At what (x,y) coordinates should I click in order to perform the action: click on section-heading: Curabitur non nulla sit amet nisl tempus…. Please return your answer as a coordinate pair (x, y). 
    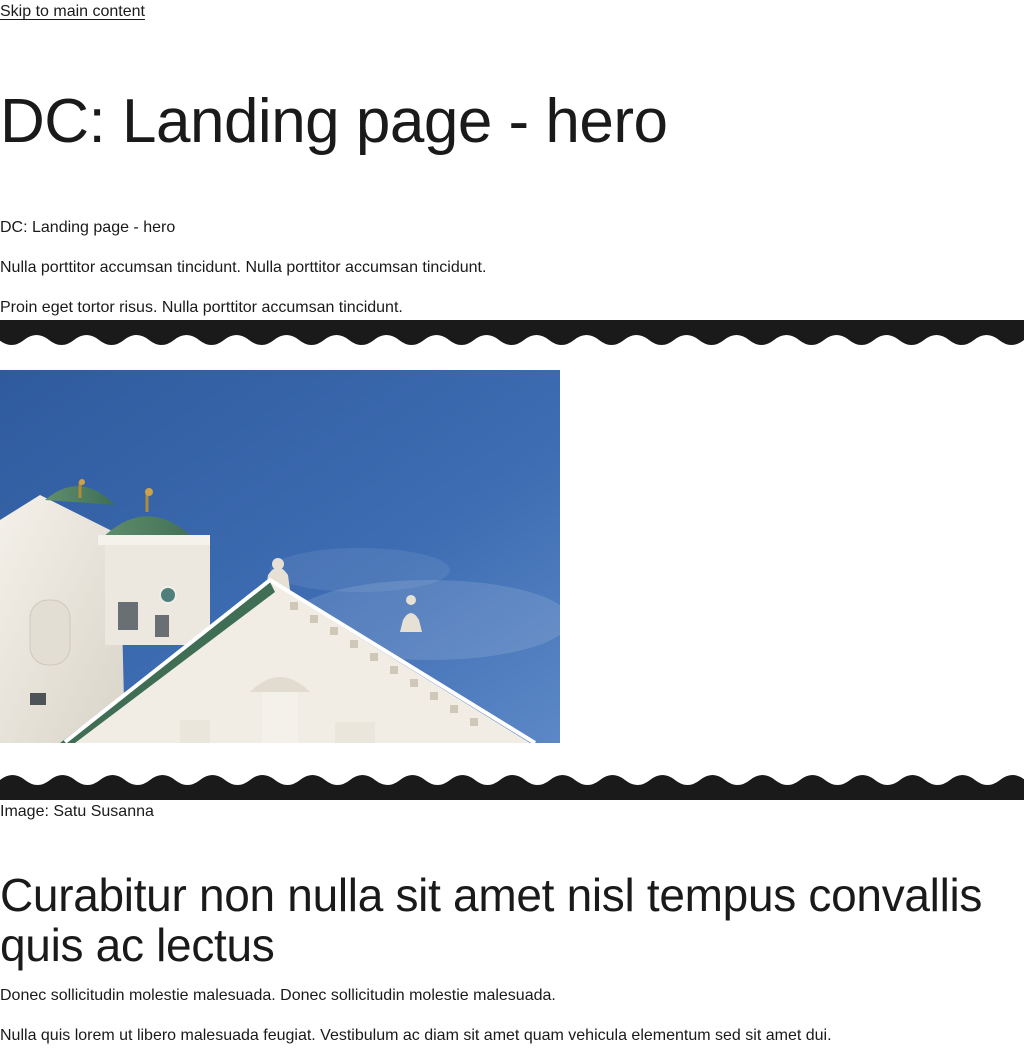
    Looking at the image, I should click on (491, 920).